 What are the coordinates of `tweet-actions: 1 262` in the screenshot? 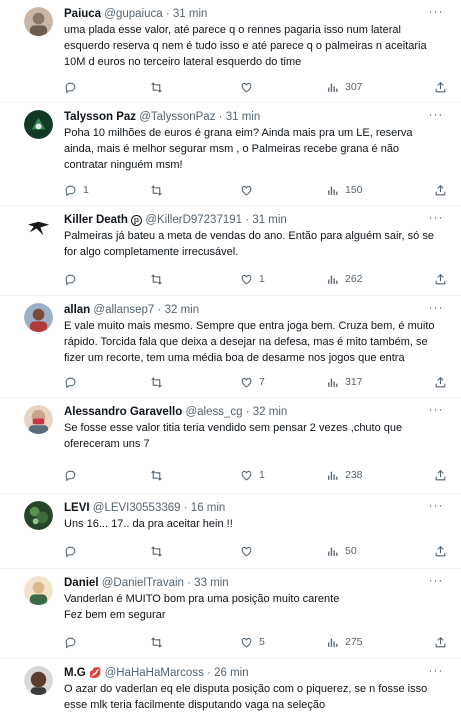 It's located at (255, 279).